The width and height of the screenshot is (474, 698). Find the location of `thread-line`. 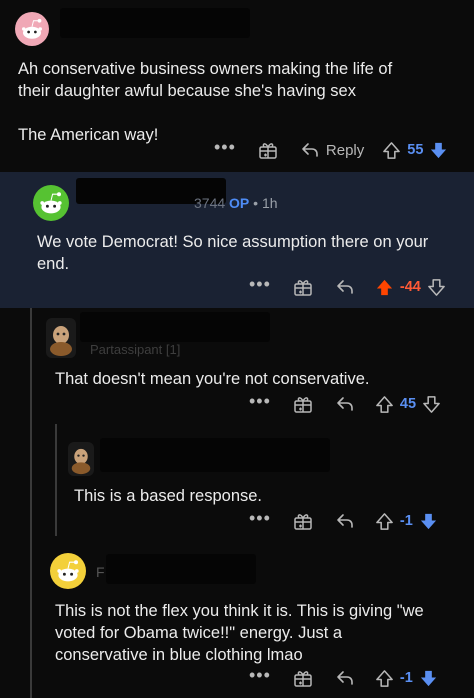

thread-line is located at coordinates (56, 480).